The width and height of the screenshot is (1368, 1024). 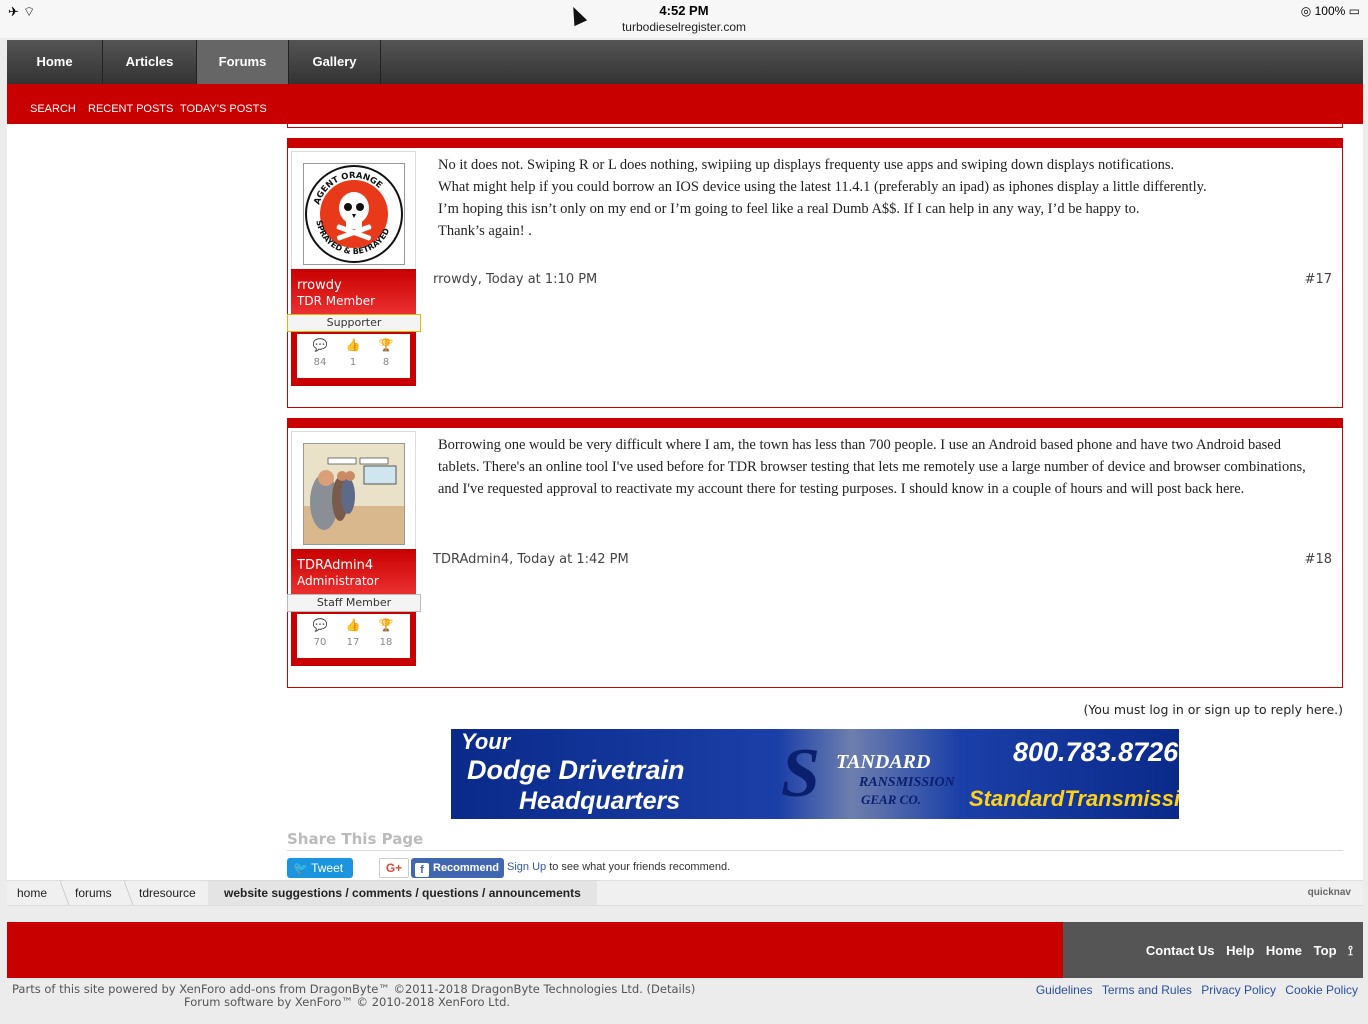 What do you see at coordinates (1318, 559) in the screenshot?
I see `post-permalink: #18` at bounding box center [1318, 559].